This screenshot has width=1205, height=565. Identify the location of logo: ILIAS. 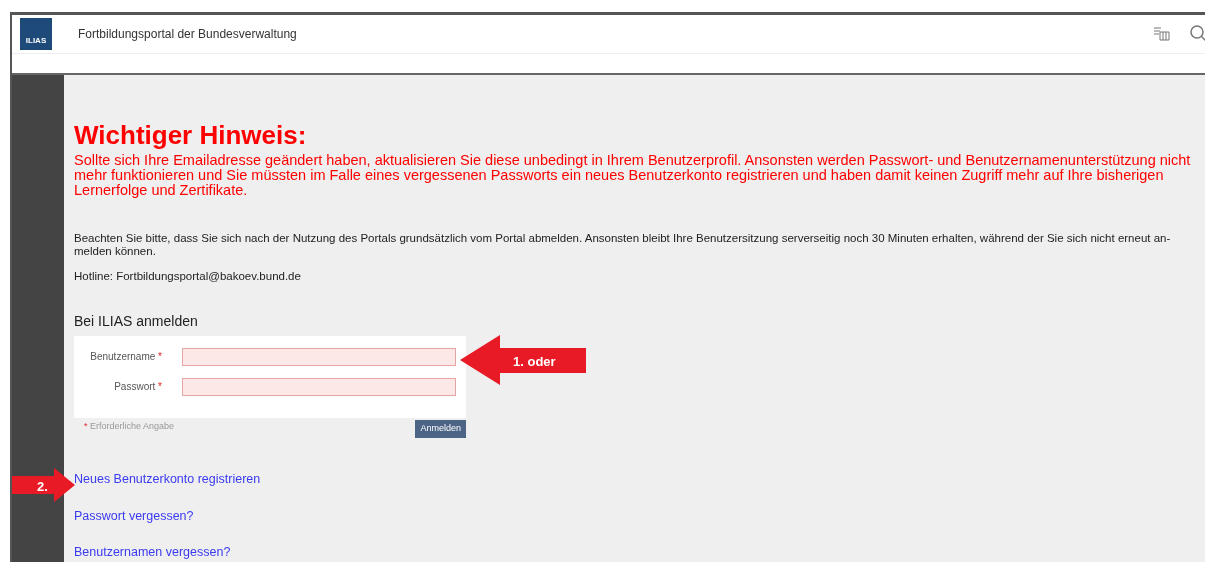
(36, 34).